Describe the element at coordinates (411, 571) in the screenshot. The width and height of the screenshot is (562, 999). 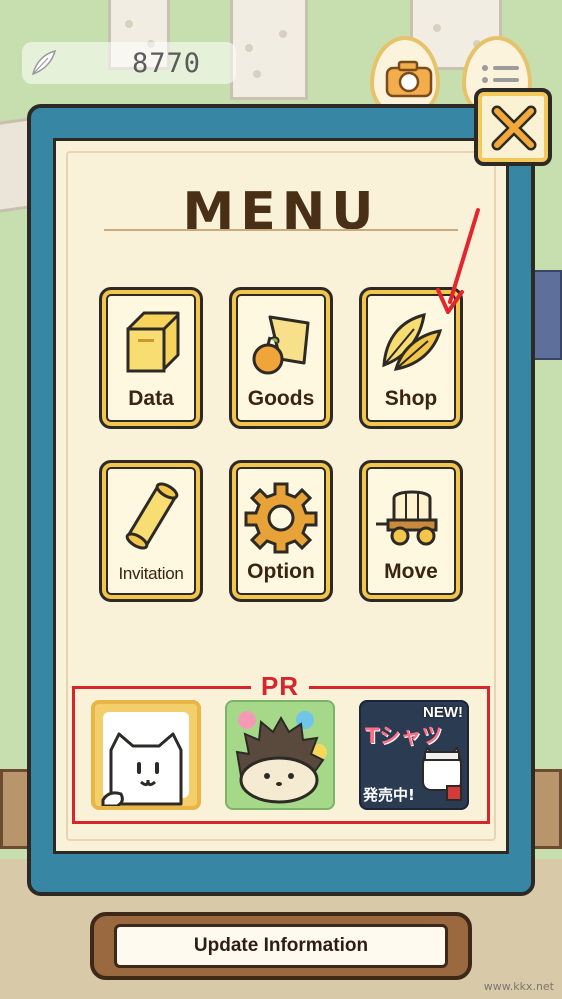
I see `menu-item-label: Move` at that location.